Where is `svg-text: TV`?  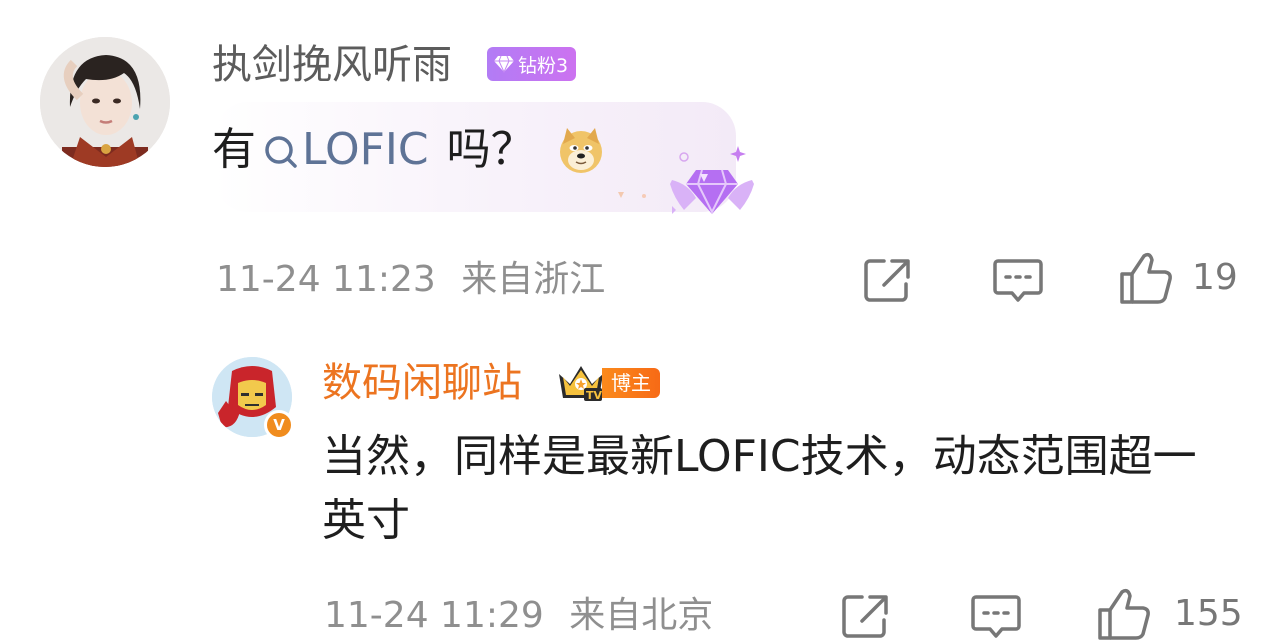 svg-text: TV is located at coordinates (594, 395).